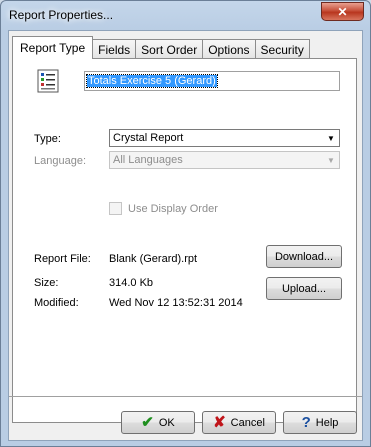 The width and height of the screenshot is (371, 447). I want to click on ok-button: ✔ OK, so click(158, 422).